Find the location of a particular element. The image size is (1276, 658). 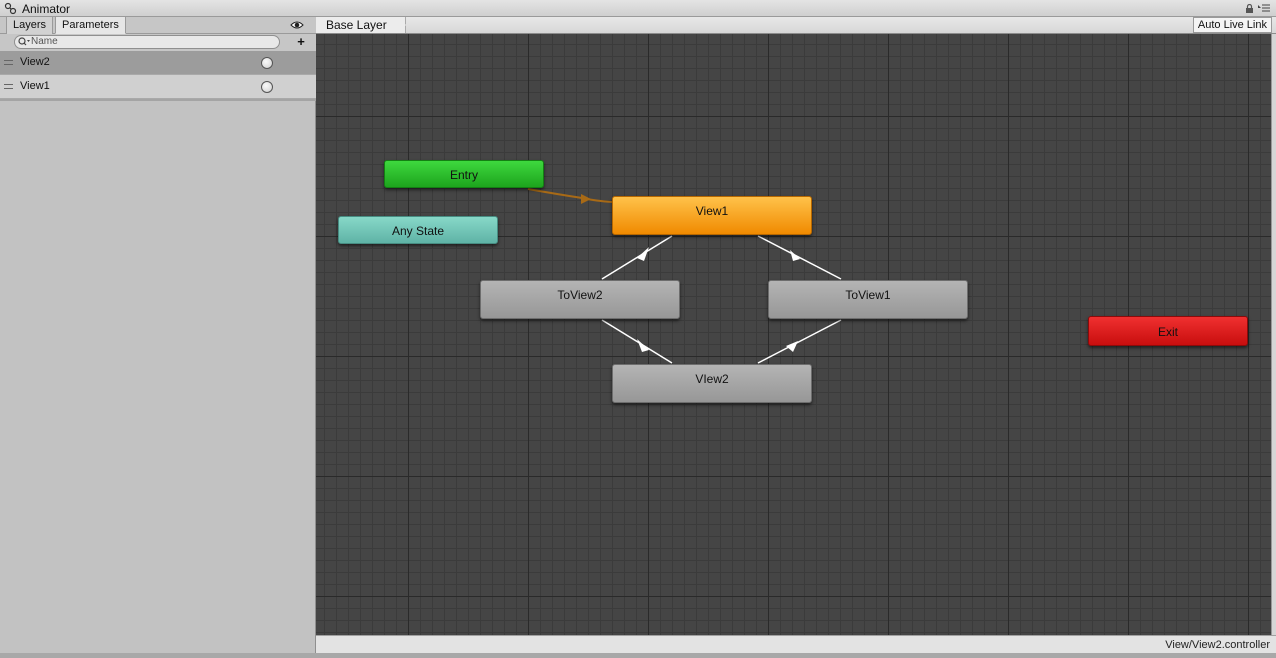

transition-view1-to-toview2 is located at coordinates (637, 257).